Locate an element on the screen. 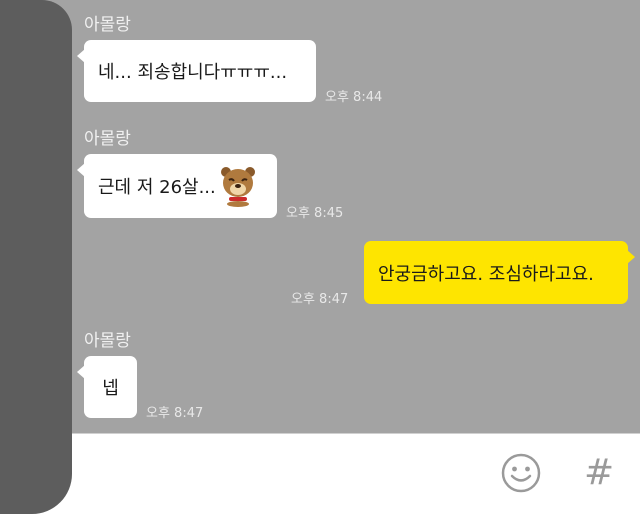 Image resolution: width=640 pixels, height=515 pixels. message-input is located at coordinates (280, 474).